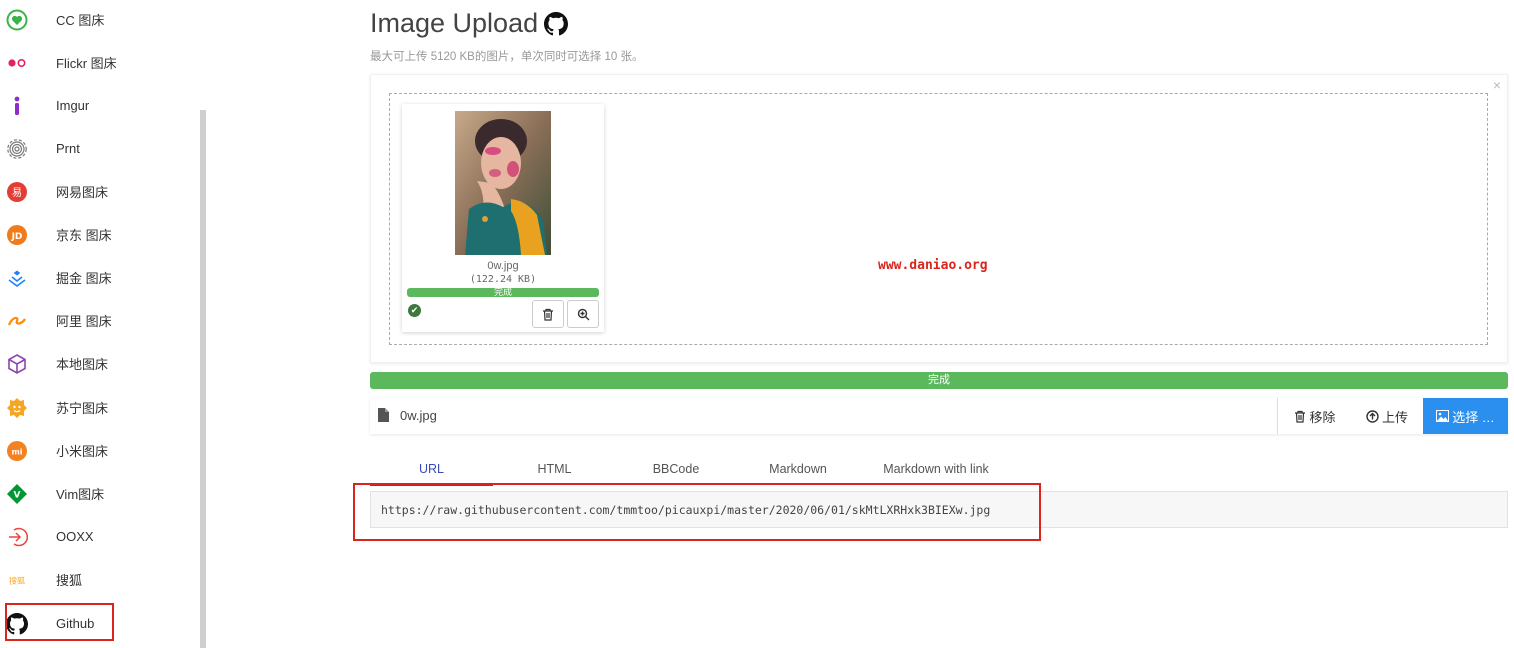 This screenshot has width=1514, height=648. What do you see at coordinates (503, 292) in the screenshot?
I see `preview-progress-bar: 完成` at bounding box center [503, 292].